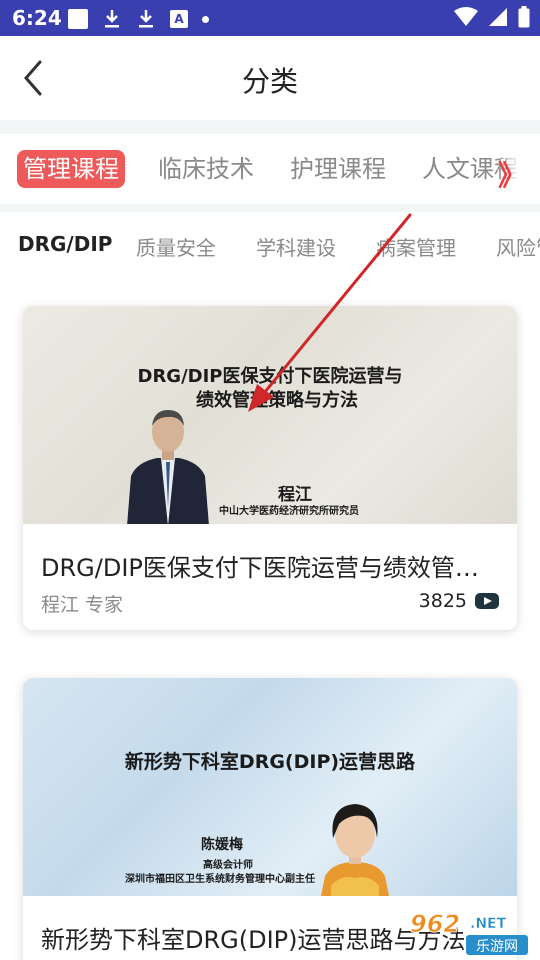 Image resolution: width=540 pixels, height=960 pixels. Describe the element at coordinates (289, 511) in the screenshot. I see `thumbnail-presenter-affiliation: 中山大学医药经济研究所研究员` at that location.